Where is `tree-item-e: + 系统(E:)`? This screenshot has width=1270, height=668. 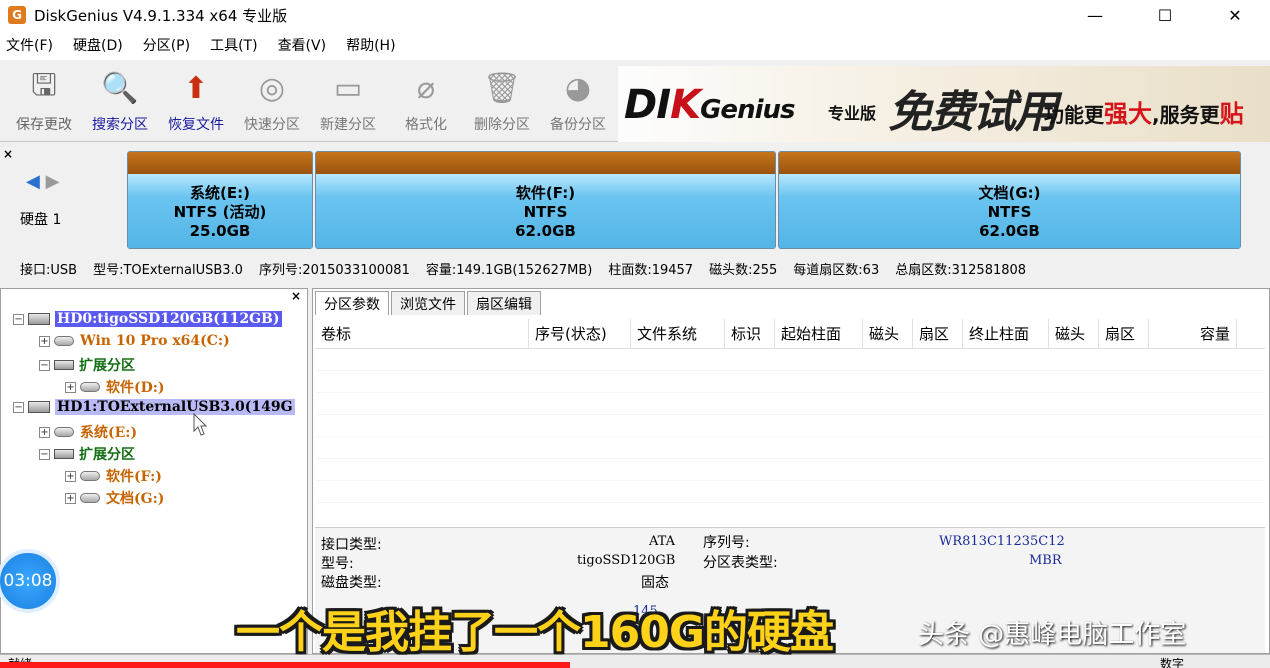
tree-item-e: + 系统(E:) is located at coordinates (88, 432).